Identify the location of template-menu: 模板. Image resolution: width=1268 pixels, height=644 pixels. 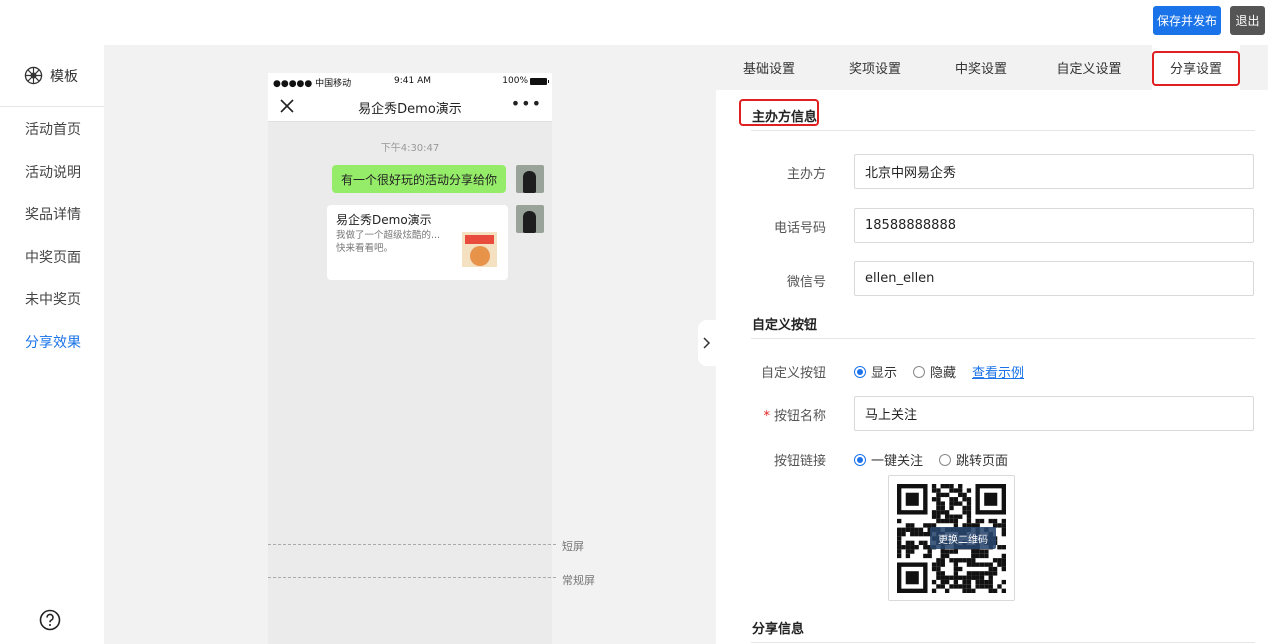
(52, 76).